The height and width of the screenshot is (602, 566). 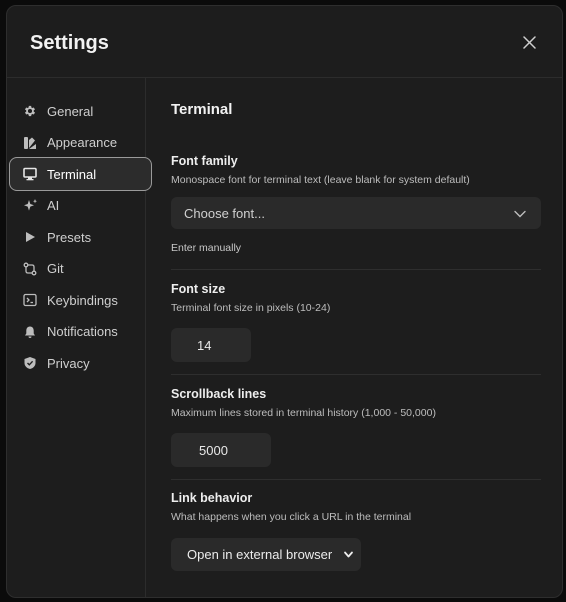 I want to click on enter-manually-link: Enter manually, so click(x=206, y=248).